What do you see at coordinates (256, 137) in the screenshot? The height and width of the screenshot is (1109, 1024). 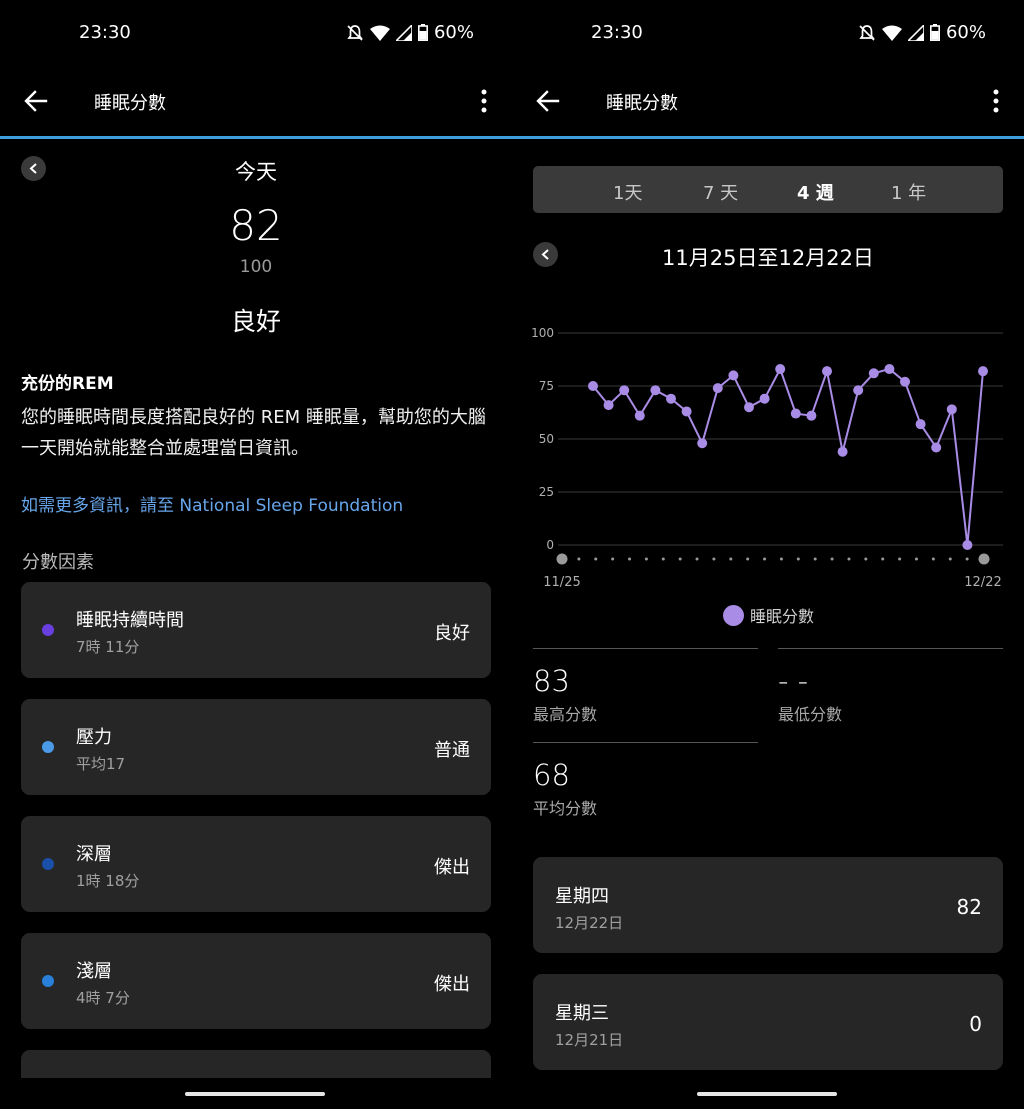 I see `accent-line` at bounding box center [256, 137].